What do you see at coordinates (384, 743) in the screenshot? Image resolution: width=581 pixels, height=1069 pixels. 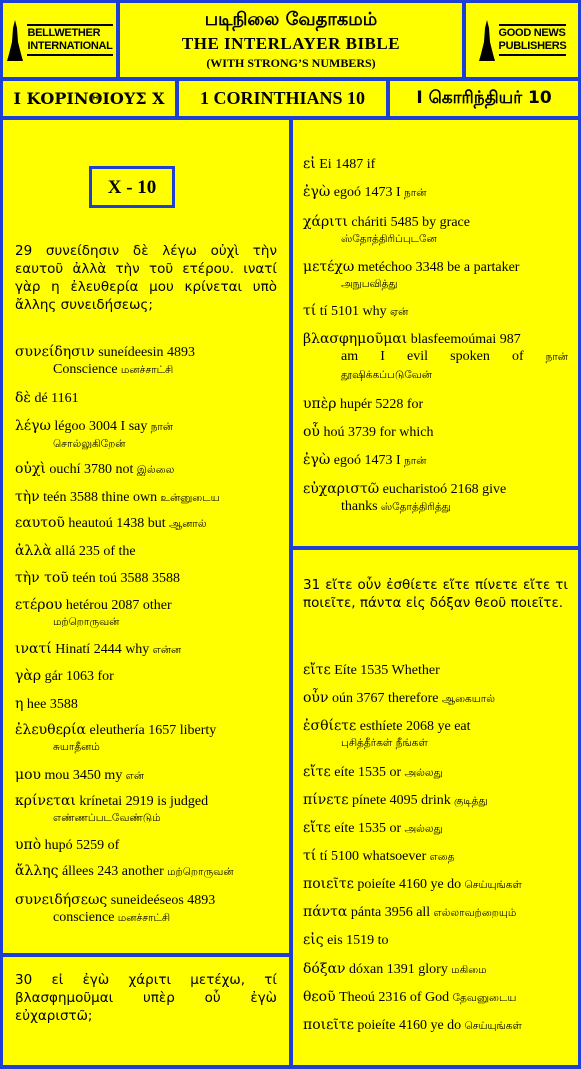 I see `english-gloss-continued: புசித்தீர்கள் நீங்கள்` at bounding box center [384, 743].